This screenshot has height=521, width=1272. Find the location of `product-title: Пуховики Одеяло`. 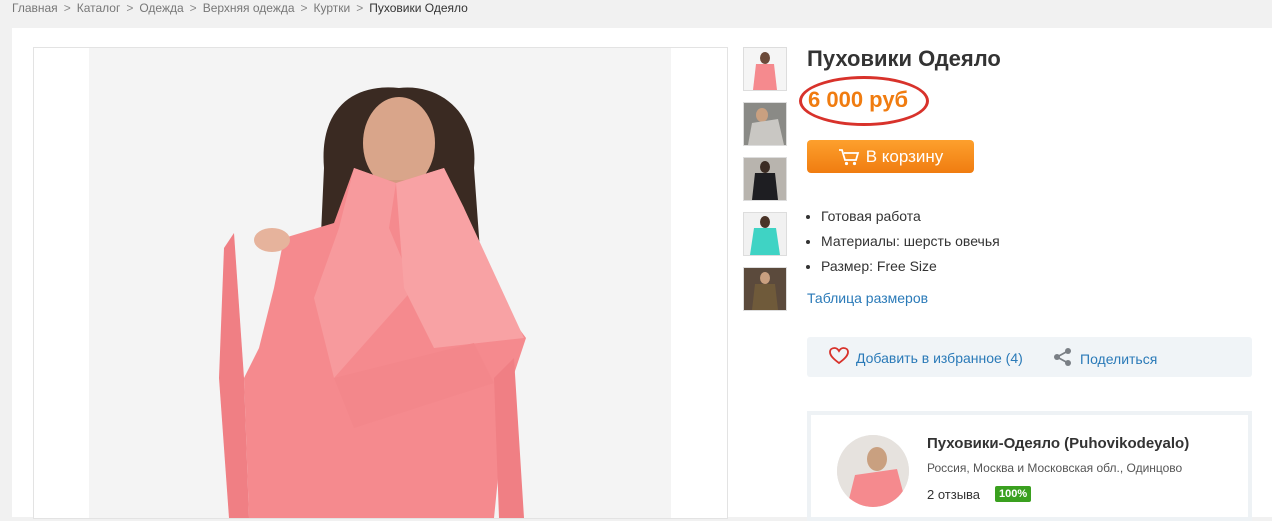

product-title: Пуховики Одеяло is located at coordinates (904, 58).